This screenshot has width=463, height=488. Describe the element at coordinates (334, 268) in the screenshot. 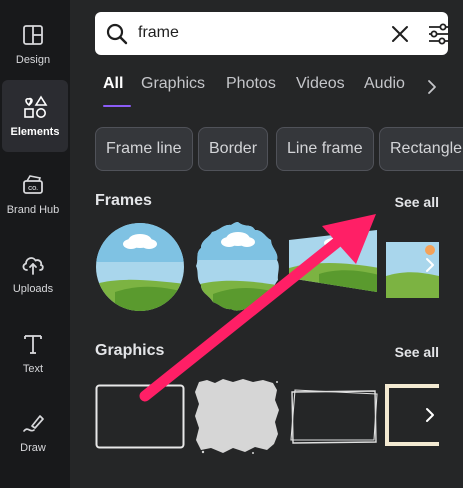

I see `frame-skewed-thumb` at that location.